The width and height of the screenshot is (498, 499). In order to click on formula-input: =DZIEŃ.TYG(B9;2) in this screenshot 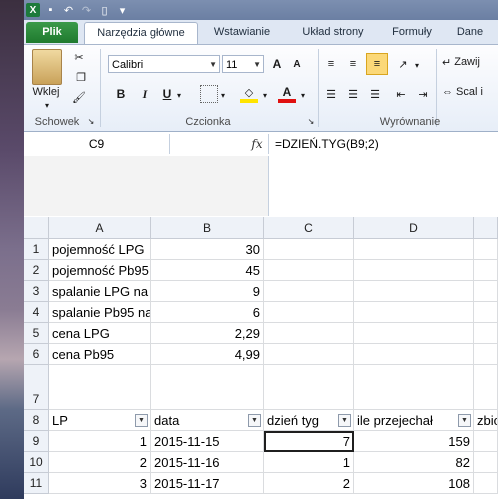, I will do `click(323, 144)`.